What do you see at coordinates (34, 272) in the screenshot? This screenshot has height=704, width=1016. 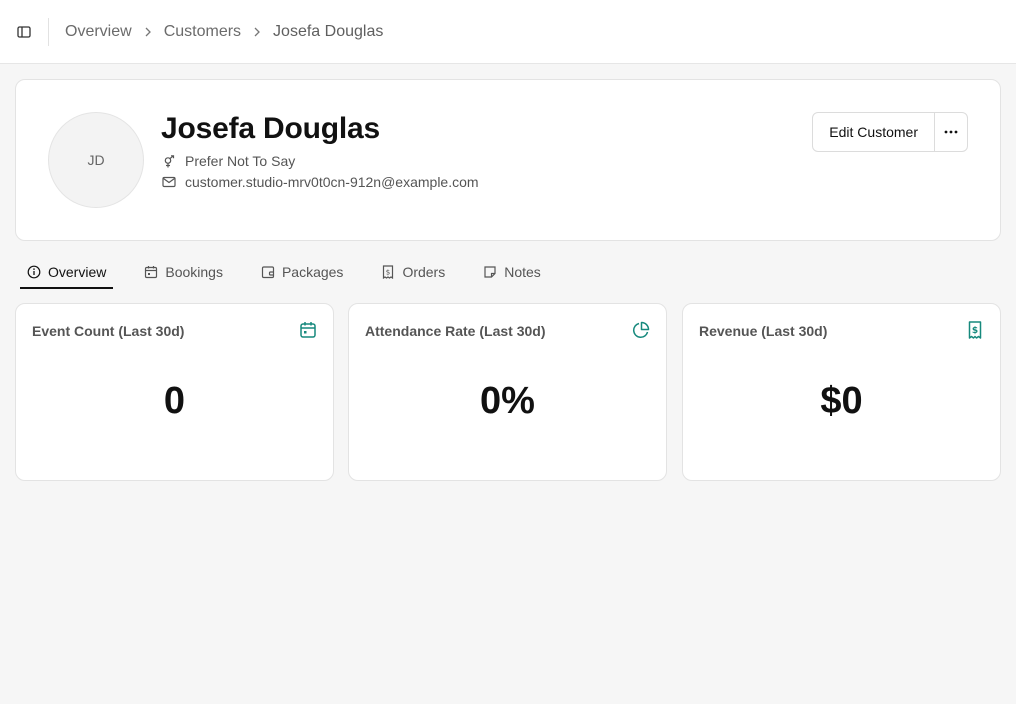 I see `info-icon` at bounding box center [34, 272].